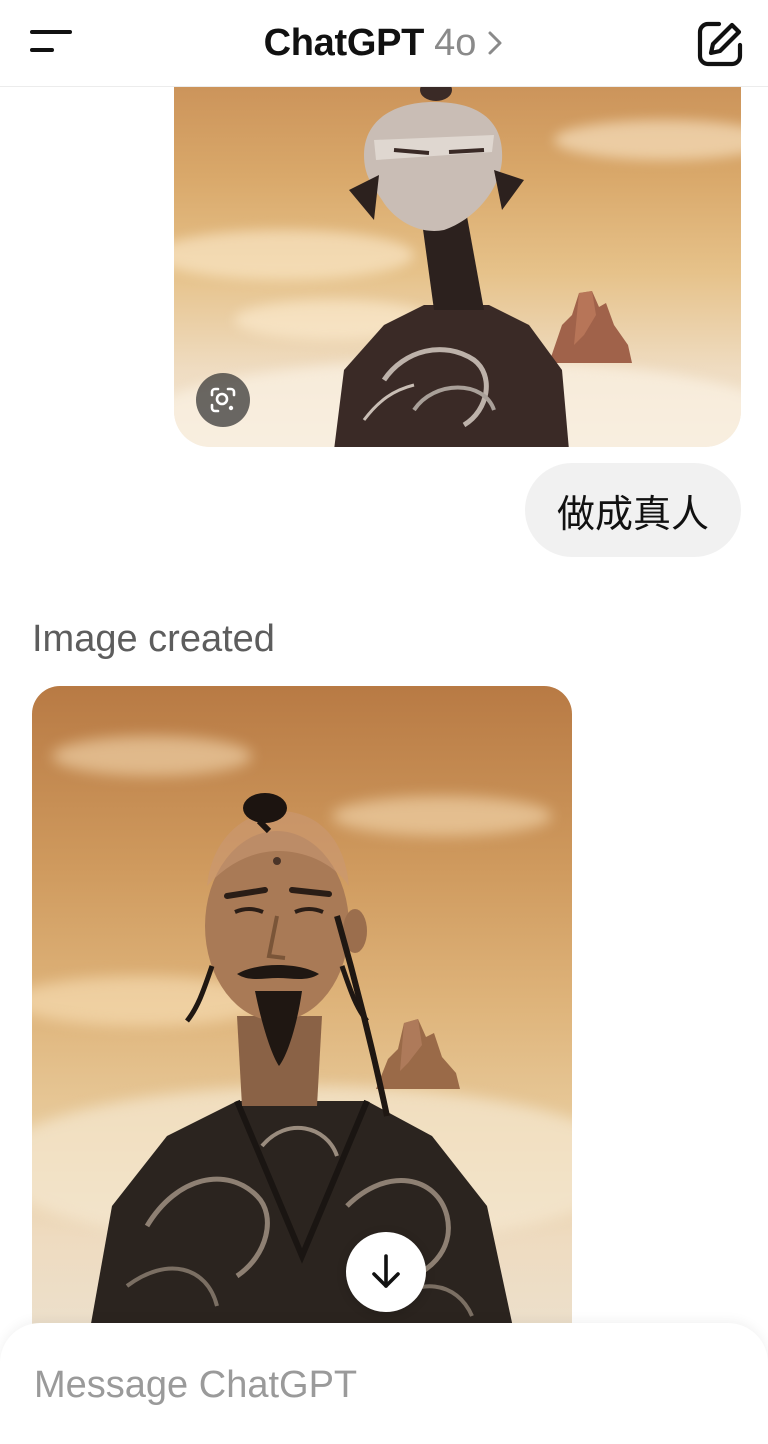 Image resolution: width=768 pixels, height=1444 pixels. I want to click on user-message-bubble: 做成真人, so click(632, 510).